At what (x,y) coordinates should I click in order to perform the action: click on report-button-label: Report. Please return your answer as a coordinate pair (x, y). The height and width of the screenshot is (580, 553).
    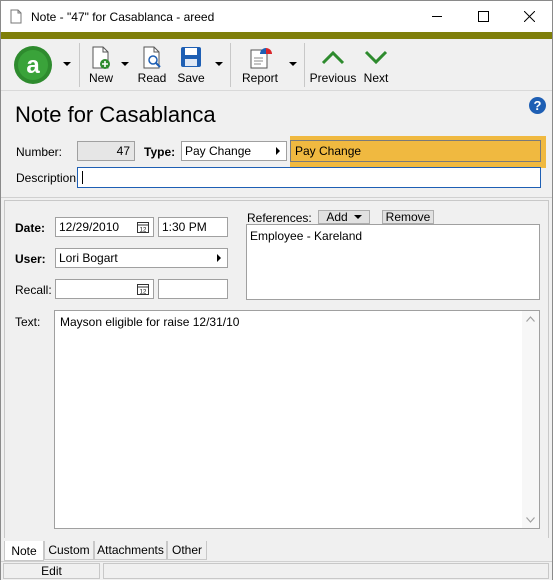
    Looking at the image, I should click on (260, 78).